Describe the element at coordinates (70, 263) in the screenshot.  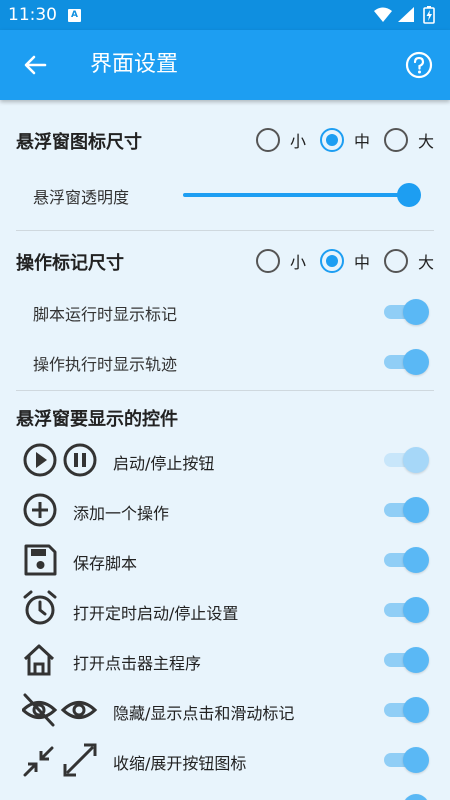
I see `marker-size-title: 操作标记尺寸` at that location.